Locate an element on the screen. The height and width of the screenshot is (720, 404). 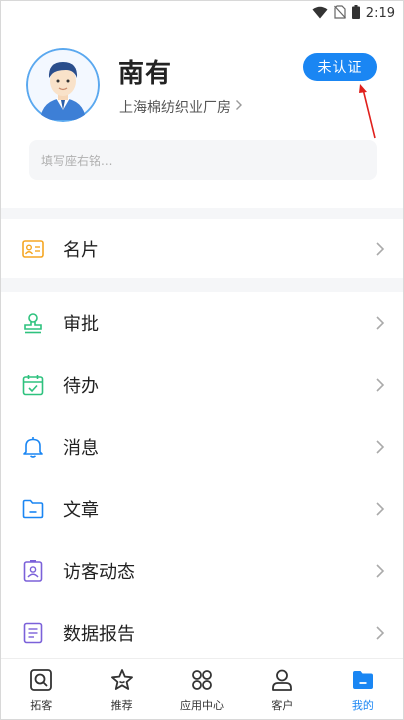
menu-item-label: 待办 is located at coordinates (81, 386).